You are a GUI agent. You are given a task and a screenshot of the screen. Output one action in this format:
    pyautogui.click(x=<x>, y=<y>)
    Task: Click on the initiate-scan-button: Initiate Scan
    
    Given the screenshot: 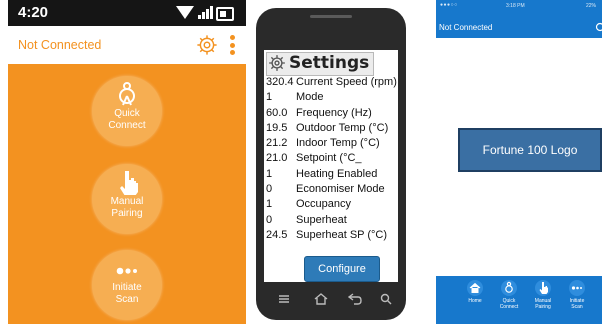 What is the action you would take?
    pyautogui.click(x=127, y=285)
    